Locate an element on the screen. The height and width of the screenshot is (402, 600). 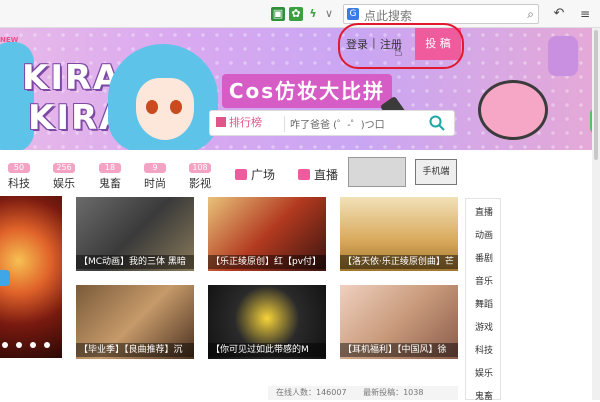
rank-icon is located at coordinates (221, 122).